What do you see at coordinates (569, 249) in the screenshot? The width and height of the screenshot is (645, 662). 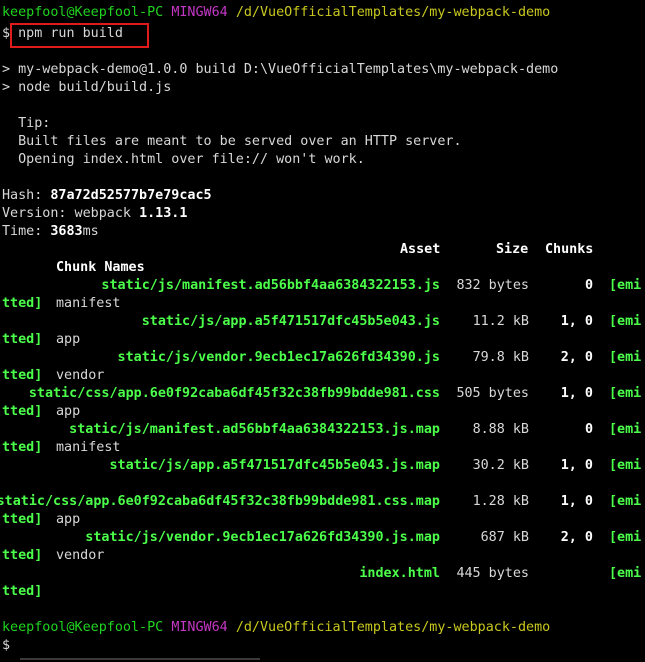 I see `header-chunks: Chunks` at bounding box center [569, 249].